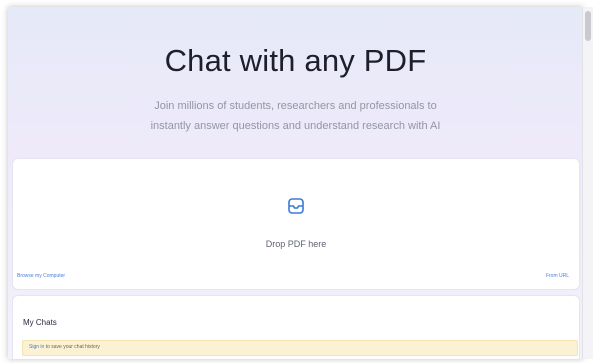  What do you see at coordinates (588, 26) in the screenshot?
I see `scrollbar-thumb` at bounding box center [588, 26].